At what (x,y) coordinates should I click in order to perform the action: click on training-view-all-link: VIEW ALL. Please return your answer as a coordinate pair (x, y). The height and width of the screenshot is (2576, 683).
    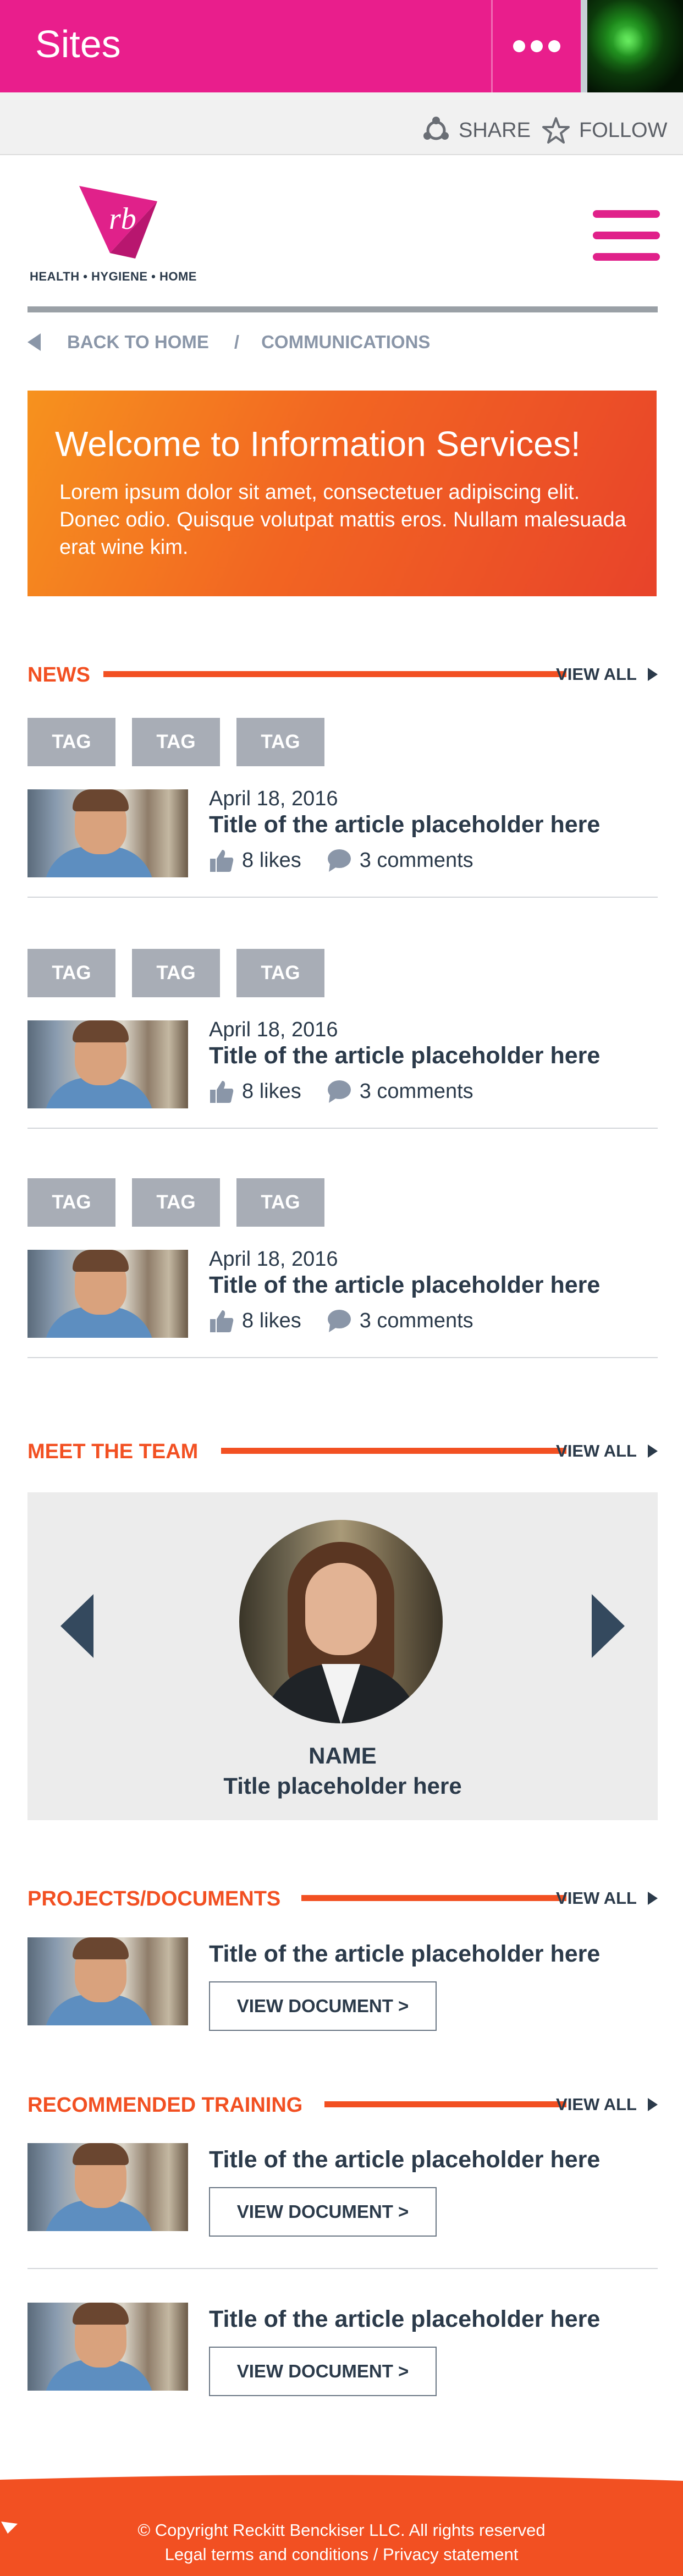
    Looking at the image, I should click on (607, 2104).